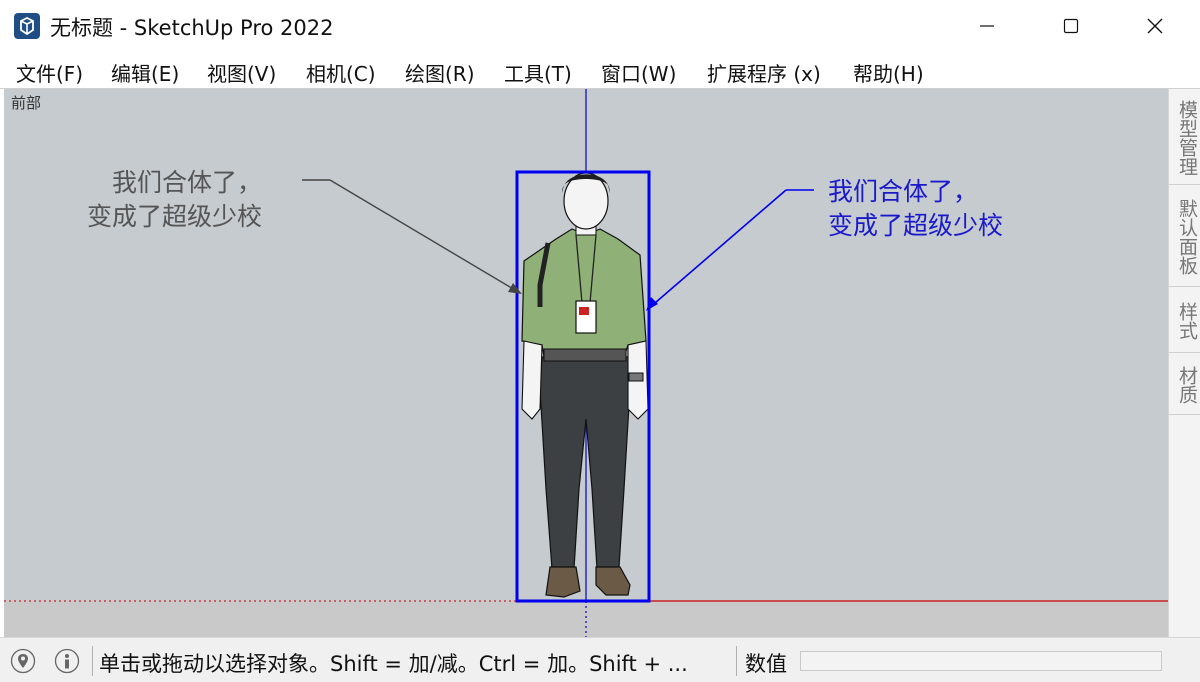 Image resolution: width=1200 pixels, height=682 pixels. Describe the element at coordinates (638, 72) in the screenshot. I see `menu-window: 窗口(W)` at that location.